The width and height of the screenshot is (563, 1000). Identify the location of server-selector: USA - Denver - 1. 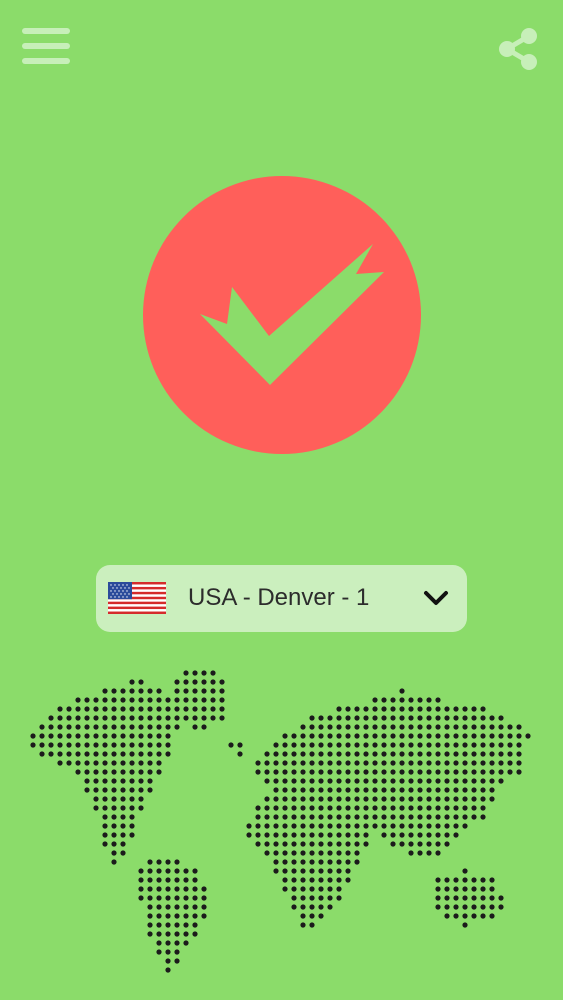
(281, 598).